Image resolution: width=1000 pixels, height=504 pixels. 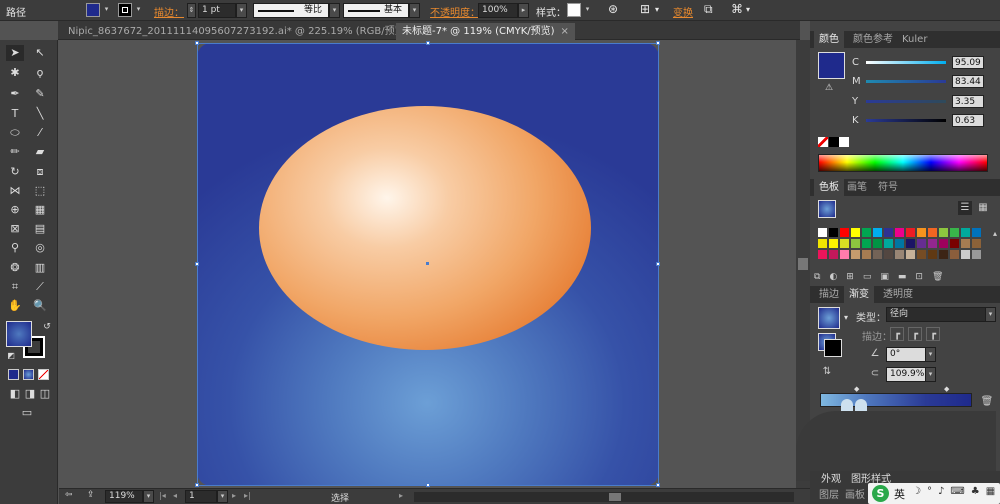 What do you see at coordinates (918, 120) in the screenshot?
I see `black-slider: K 0.63` at bounding box center [918, 120].